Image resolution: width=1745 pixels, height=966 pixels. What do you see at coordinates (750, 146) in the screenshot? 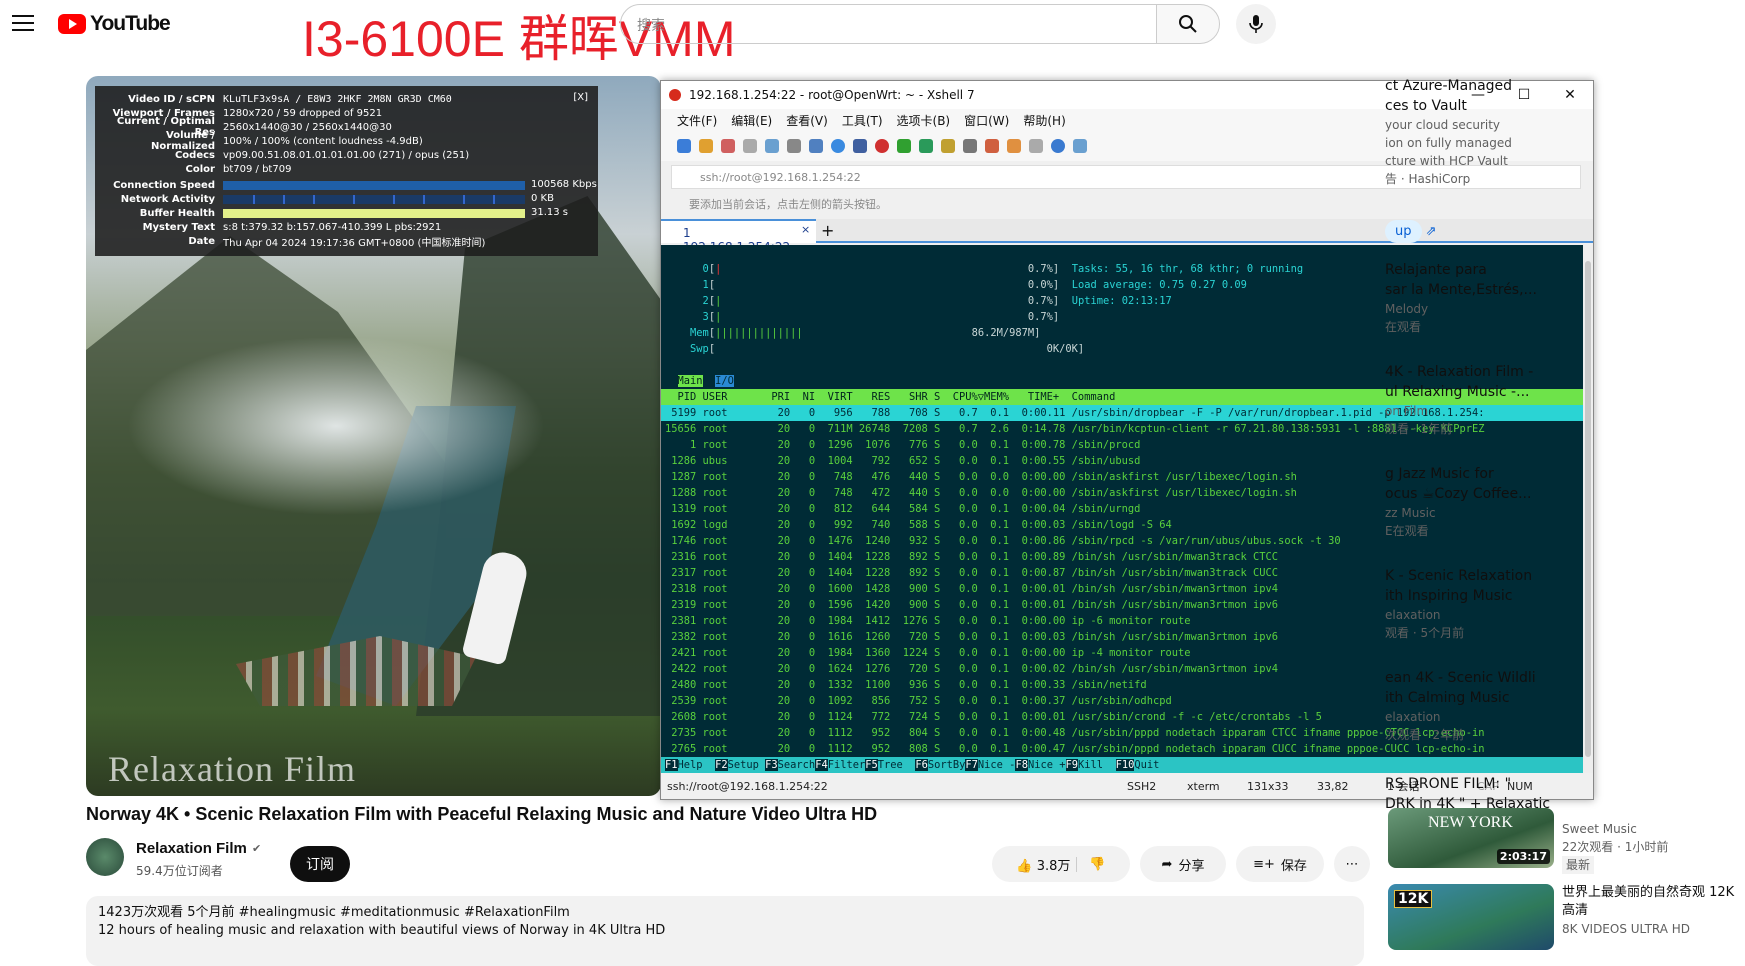
I see `disconnect-icon` at bounding box center [750, 146].